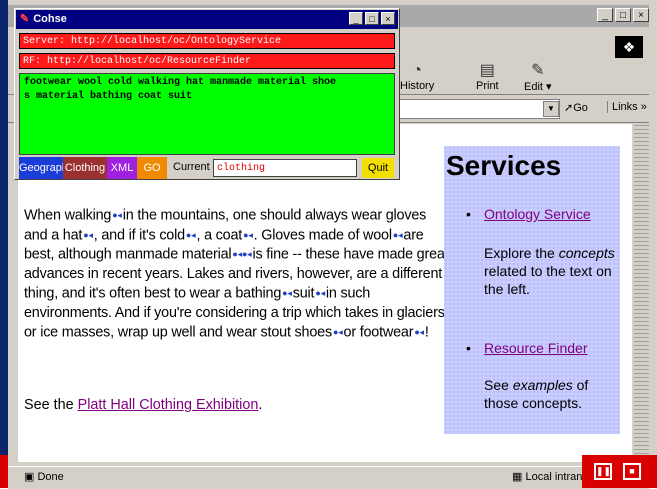 The image size is (657, 489). What do you see at coordinates (122, 168) in the screenshot?
I see `xml-button: XML` at bounding box center [122, 168].